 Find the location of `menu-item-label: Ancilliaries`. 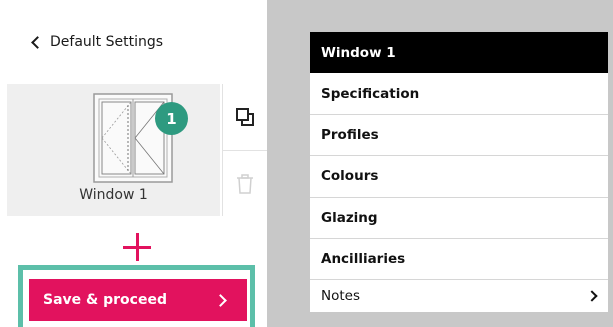

menu-item-label: Ancilliaries is located at coordinates (363, 259).